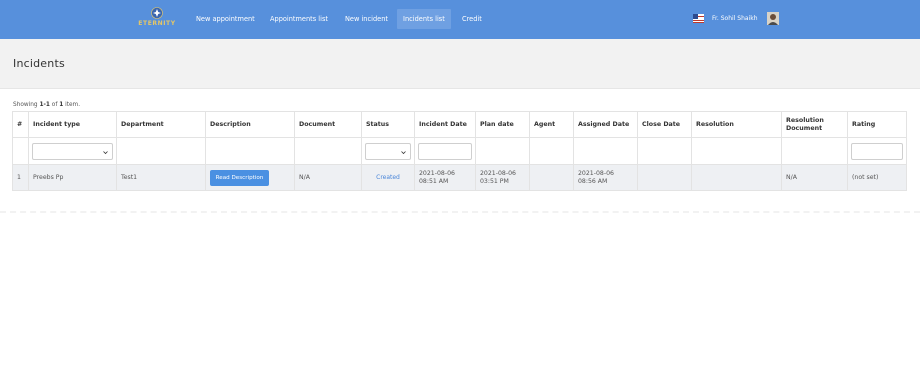  What do you see at coordinates (551, 177) in the screenshot?
I see `cell-agent` at bounding box center [551, 177].